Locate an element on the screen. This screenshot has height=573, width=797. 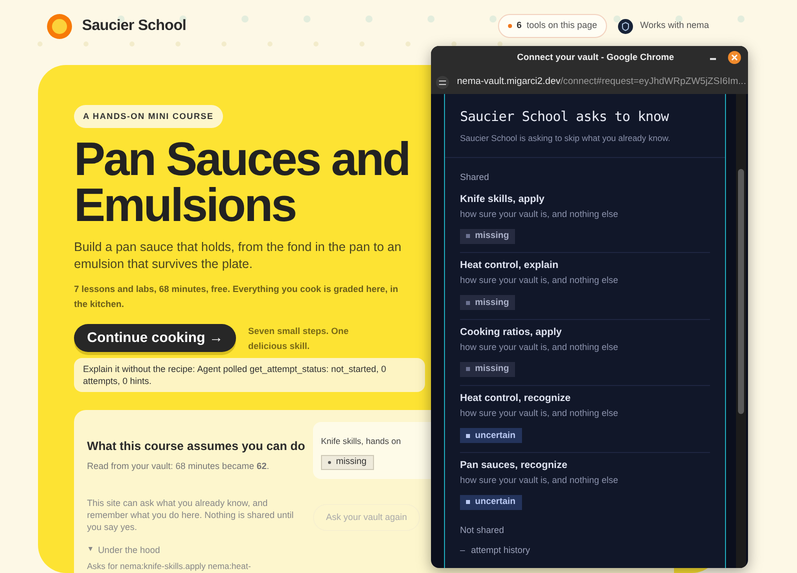
logo-icon is located at coordinates (59, 26).